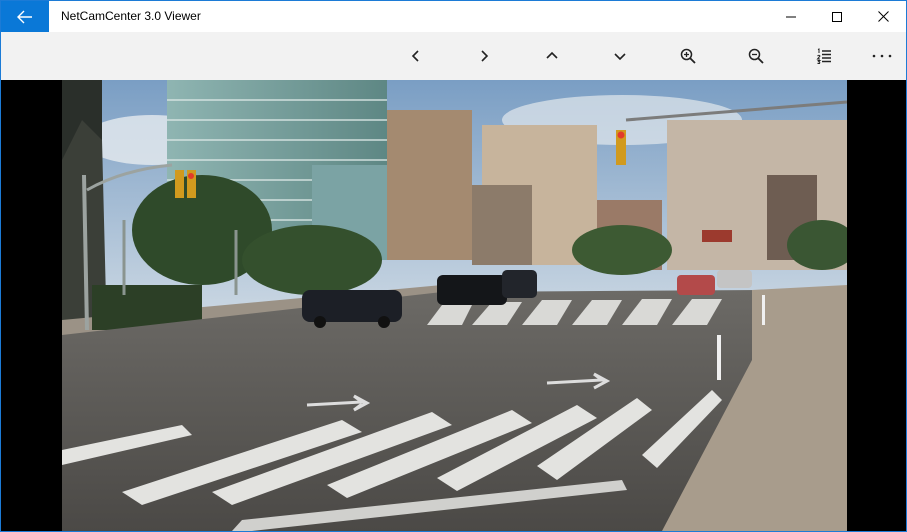  What do you see at coordinates (453, 16) in the screenshot?
I see `title-bar: NetCamCenter 3.0 Viewer` at bounding box center [453, 16].